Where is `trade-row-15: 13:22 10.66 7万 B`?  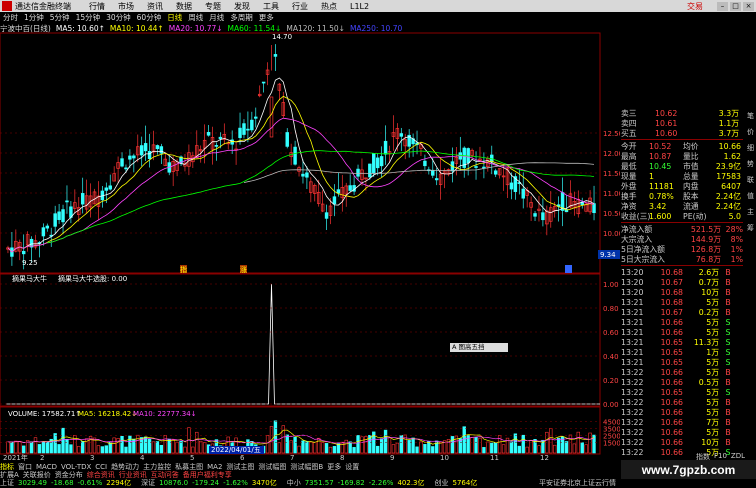 trade-row-15: 13:22 10.66 7万 B is located at coordinates (682, 422).